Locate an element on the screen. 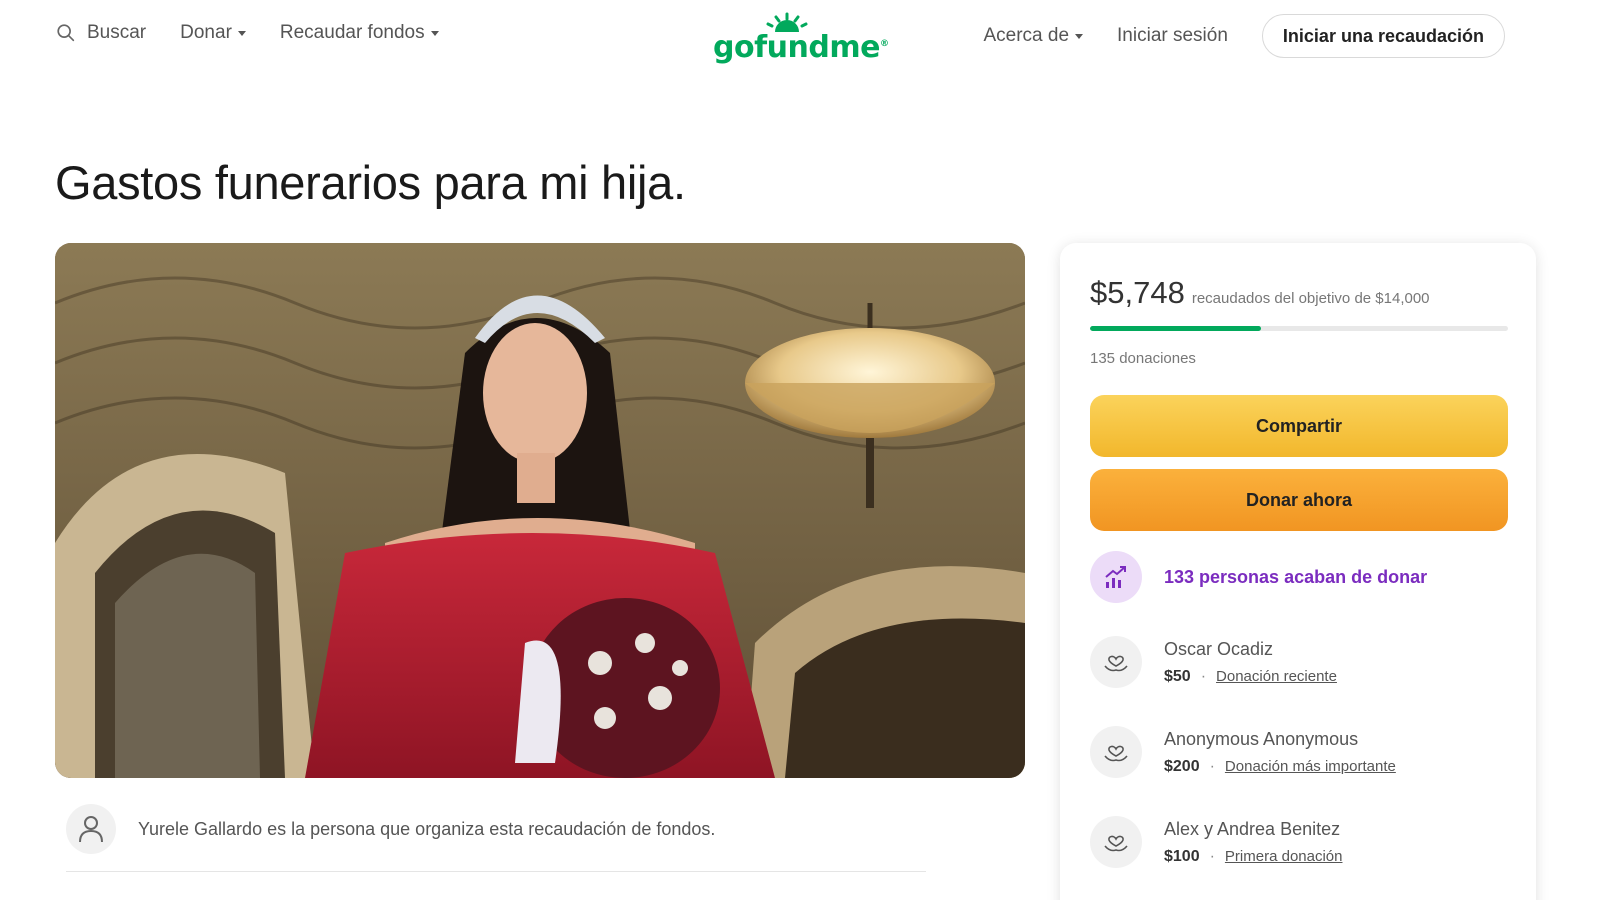 The image size is (1600, 900). donate-menu: Donar is located at coordinates (213, 33).